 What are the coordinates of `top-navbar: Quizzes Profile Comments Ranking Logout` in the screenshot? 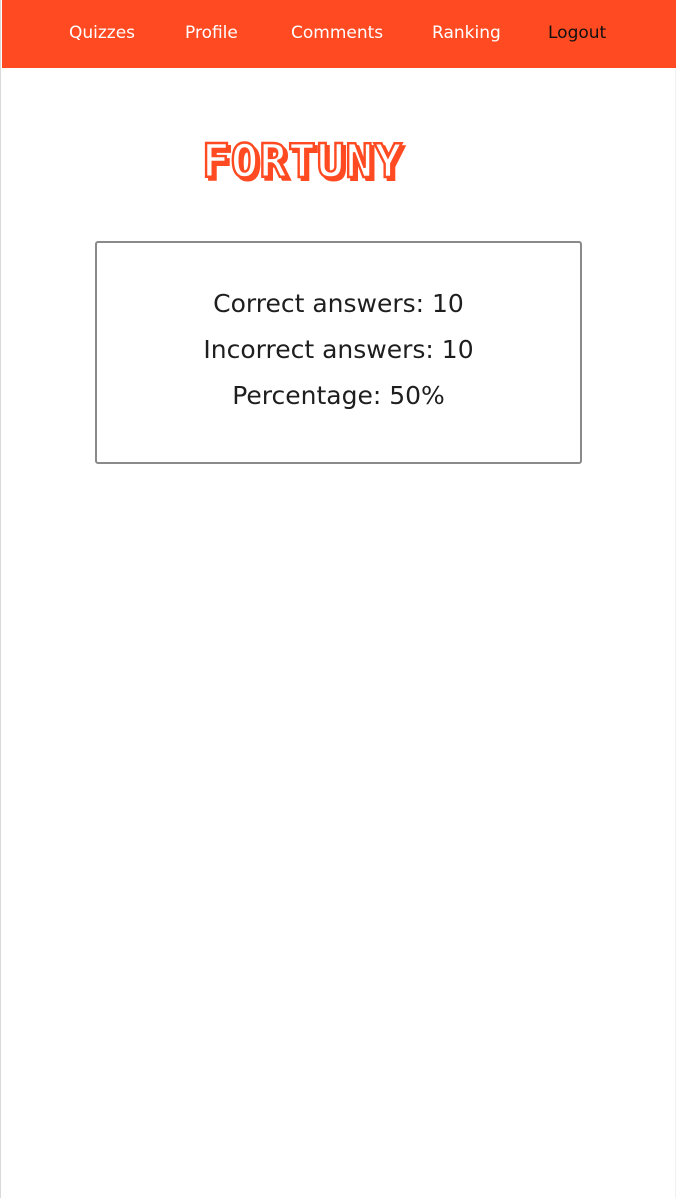 It's located at (339, 34).